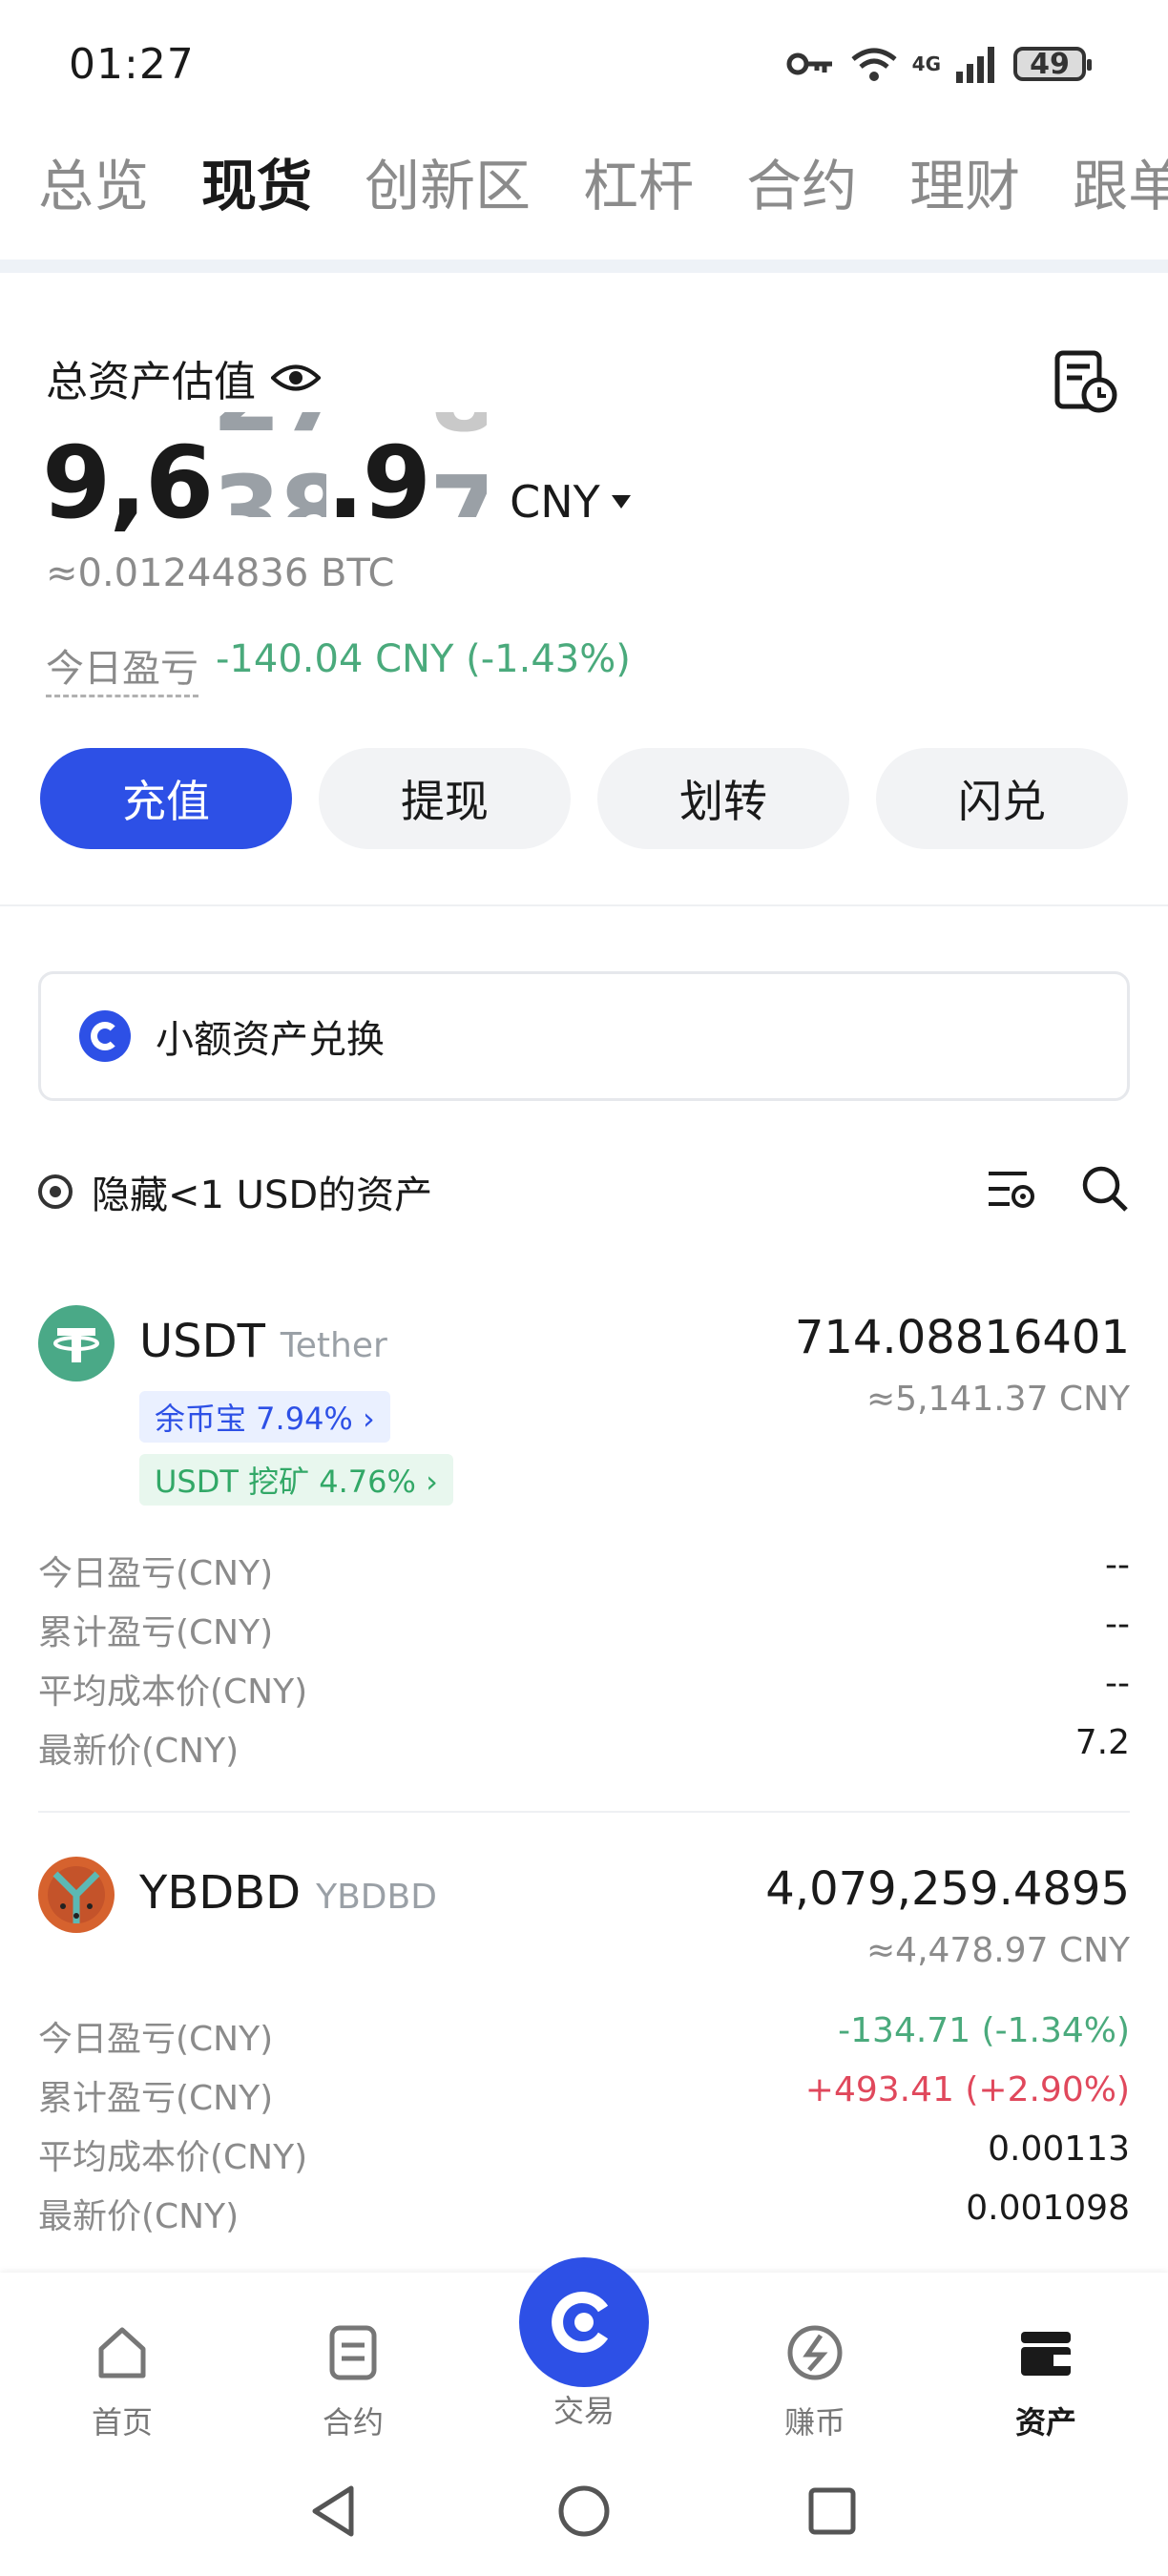 This screenshot has height=2576, width=1168. What do you see at coordinates (1102, 1742) in the screenshot?
I see `stat-value: 7.2` at bounding box center [1102, 1742].